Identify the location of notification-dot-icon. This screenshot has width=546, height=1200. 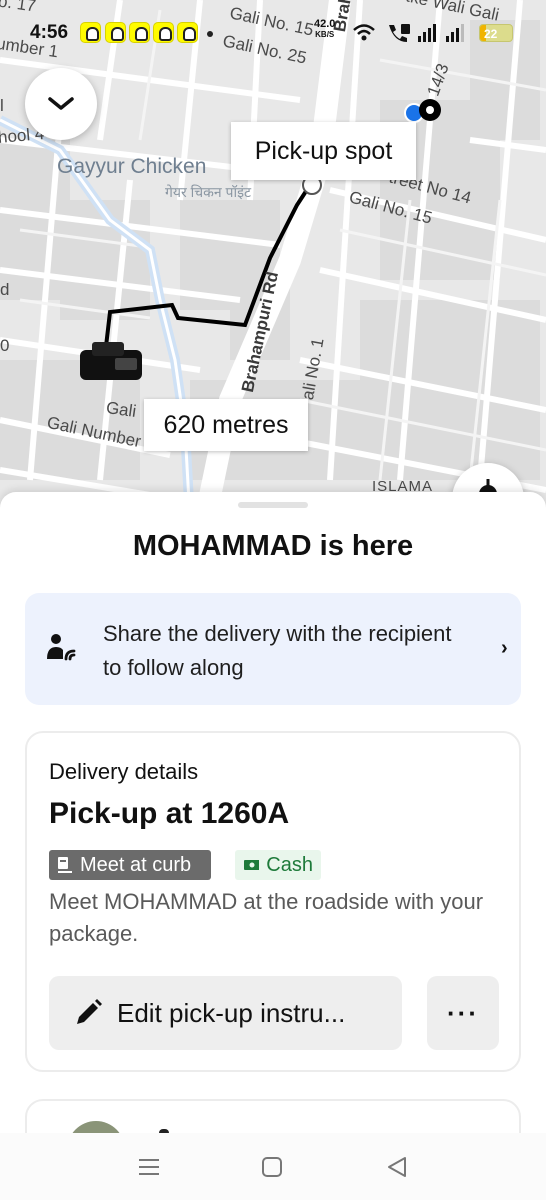
(210, 34).